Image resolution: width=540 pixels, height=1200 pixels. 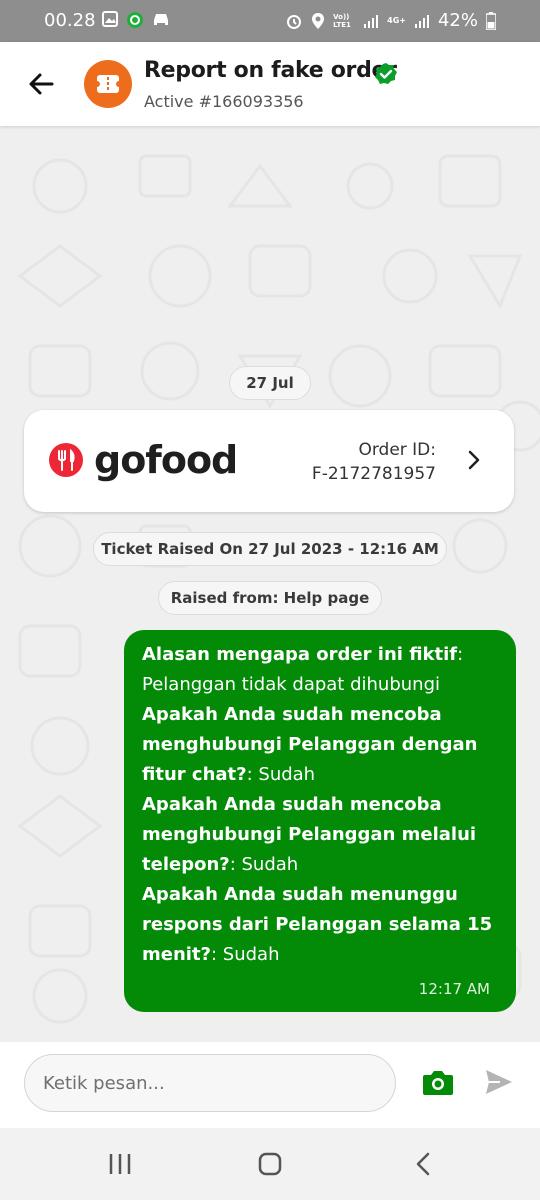 I want to click on gofood-logo: gofood, so click(x=143, y=460).